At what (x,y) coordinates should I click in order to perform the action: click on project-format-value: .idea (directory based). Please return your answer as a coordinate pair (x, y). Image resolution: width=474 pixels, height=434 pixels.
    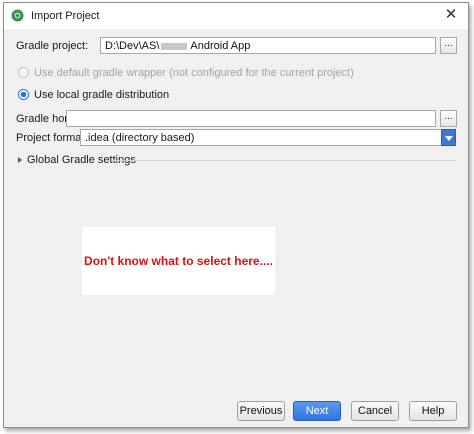
    Looking at the image, I should click on (140, 138).